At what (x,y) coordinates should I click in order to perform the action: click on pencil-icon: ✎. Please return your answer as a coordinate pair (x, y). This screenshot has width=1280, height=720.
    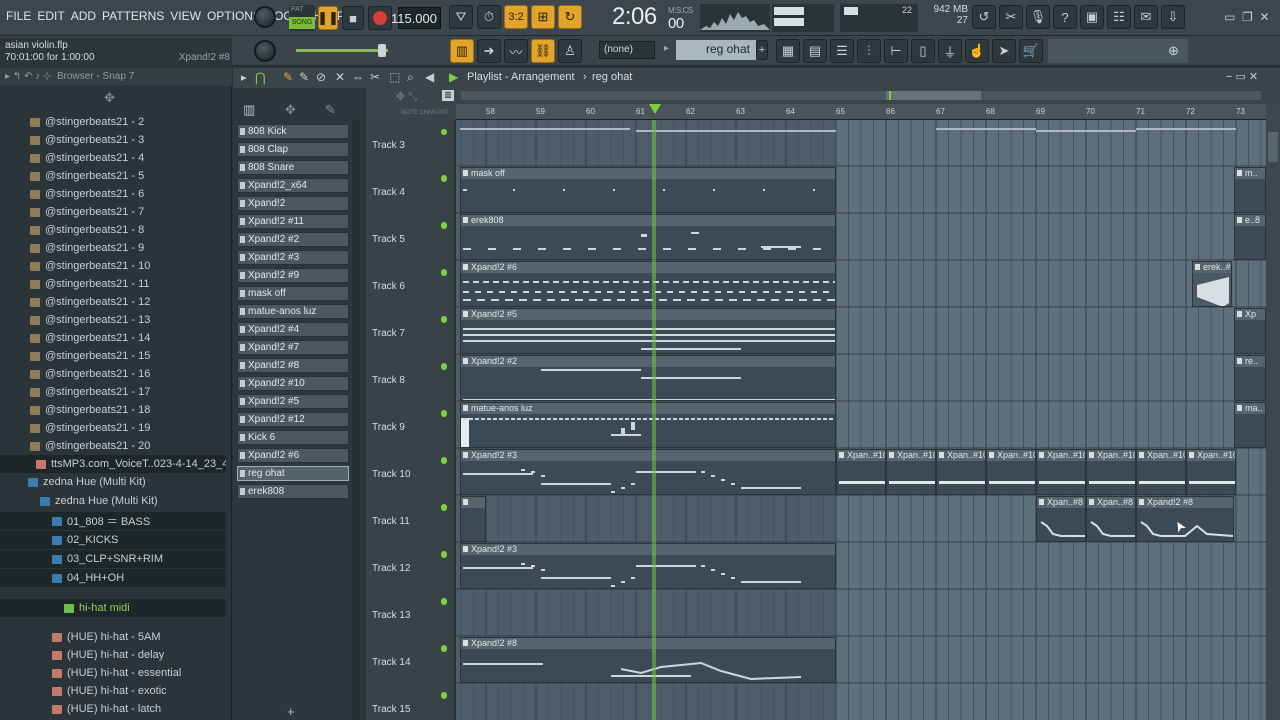
    Looking at the image, I should click on (330, 110).